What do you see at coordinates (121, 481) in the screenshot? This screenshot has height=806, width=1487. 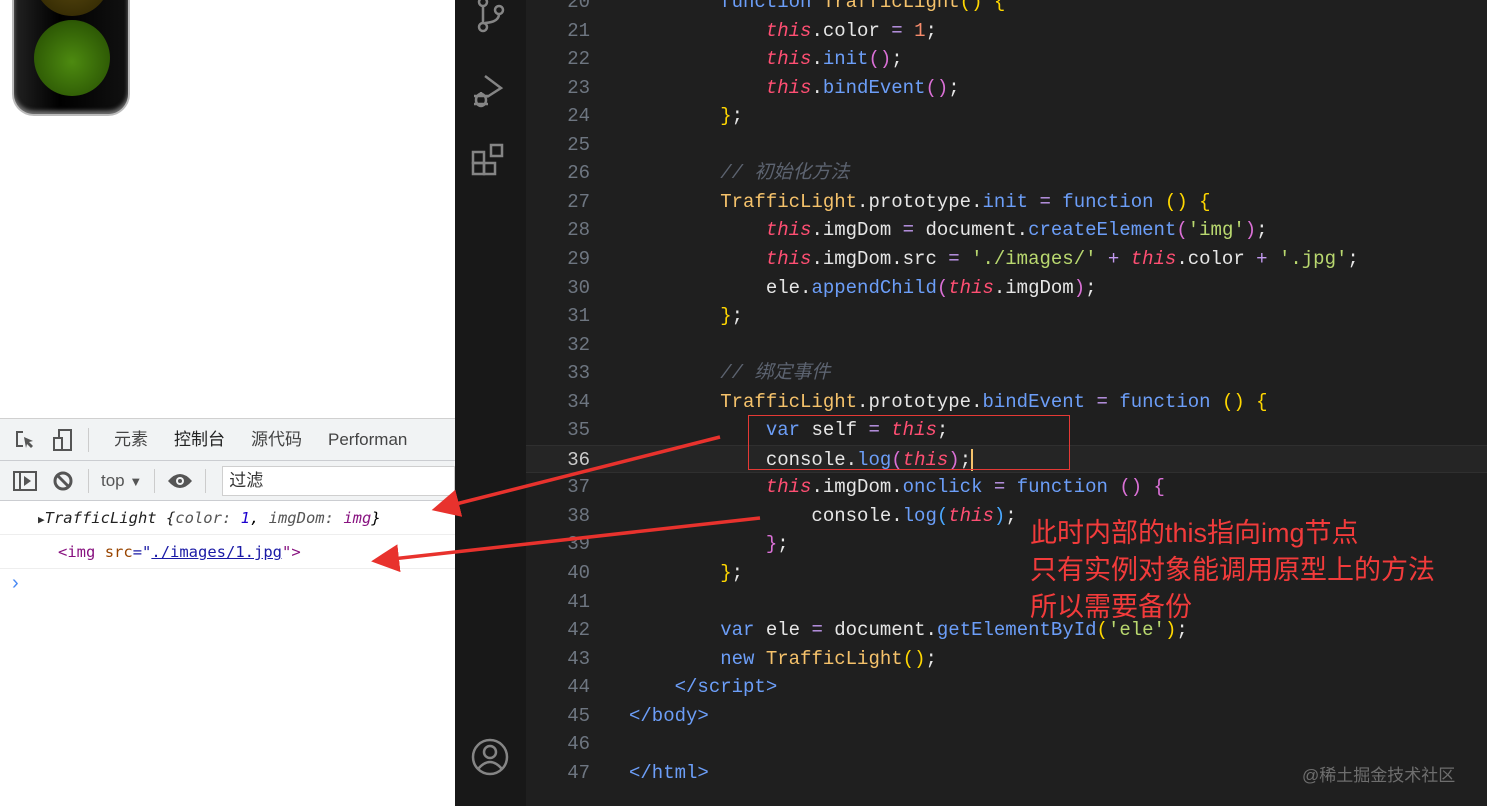 I see `context-selector: top ▼` at bounding box center [121, 481].